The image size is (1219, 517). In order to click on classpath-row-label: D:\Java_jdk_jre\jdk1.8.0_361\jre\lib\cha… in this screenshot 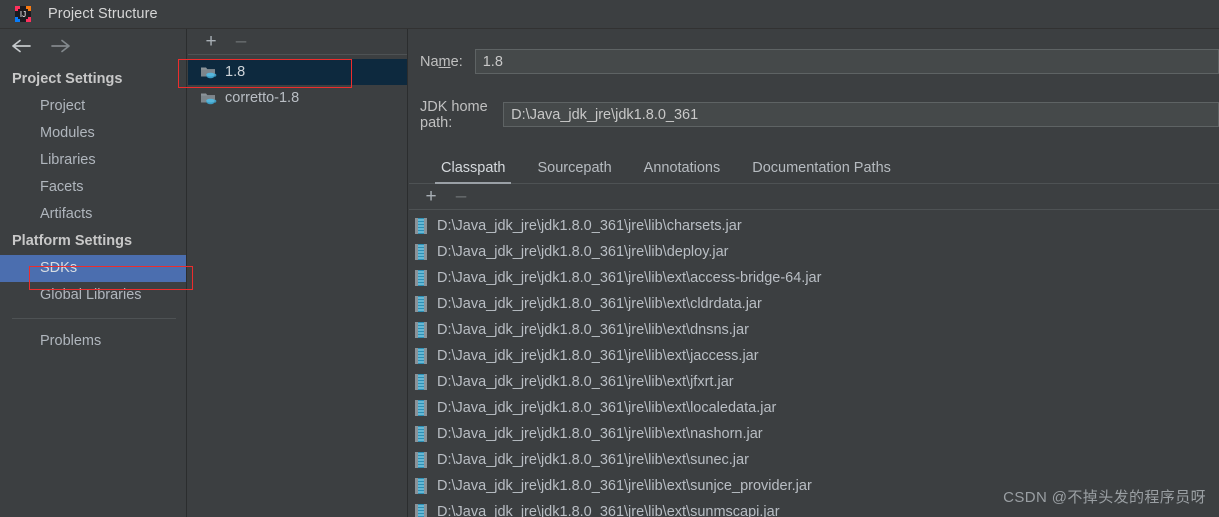, I will do `click(589, 226)`.